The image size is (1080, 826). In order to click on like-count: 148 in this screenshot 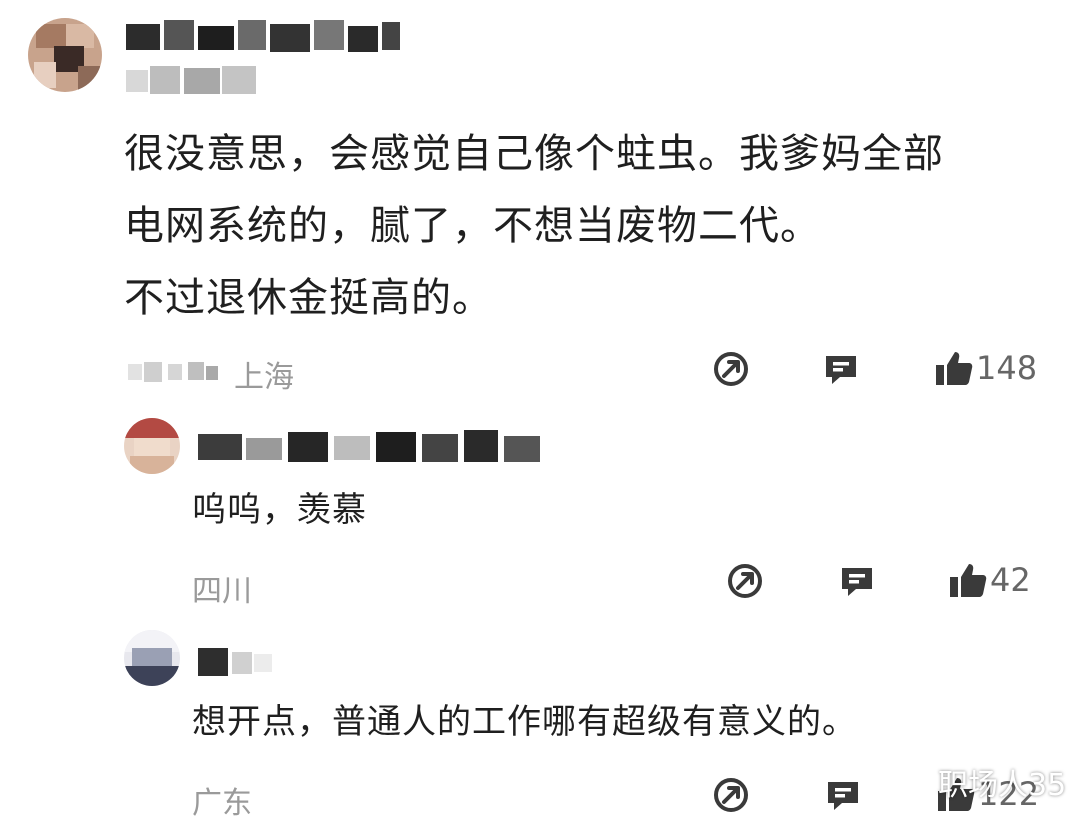, I will do `click(1007, 368)`.